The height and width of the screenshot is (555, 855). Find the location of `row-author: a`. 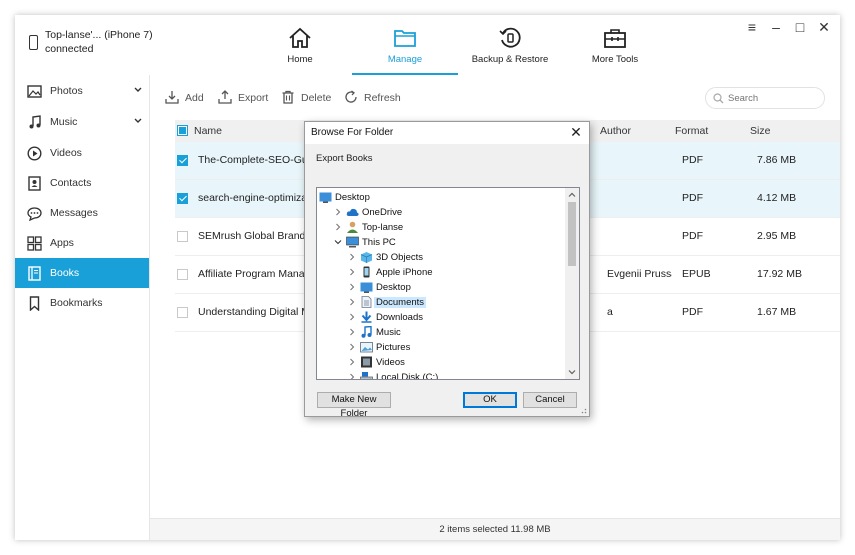

row-author: a is located at coordinates (610, 312).